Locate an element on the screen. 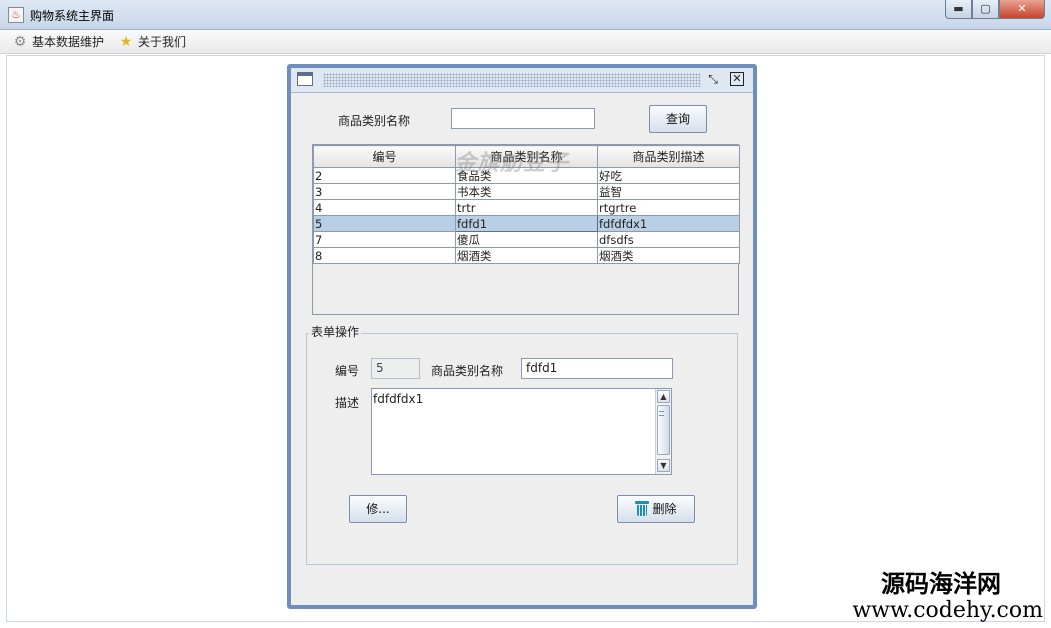 The height and width of the screenshot is (628, 1051). cell-id: 2 is located at coordinates (384, 175).